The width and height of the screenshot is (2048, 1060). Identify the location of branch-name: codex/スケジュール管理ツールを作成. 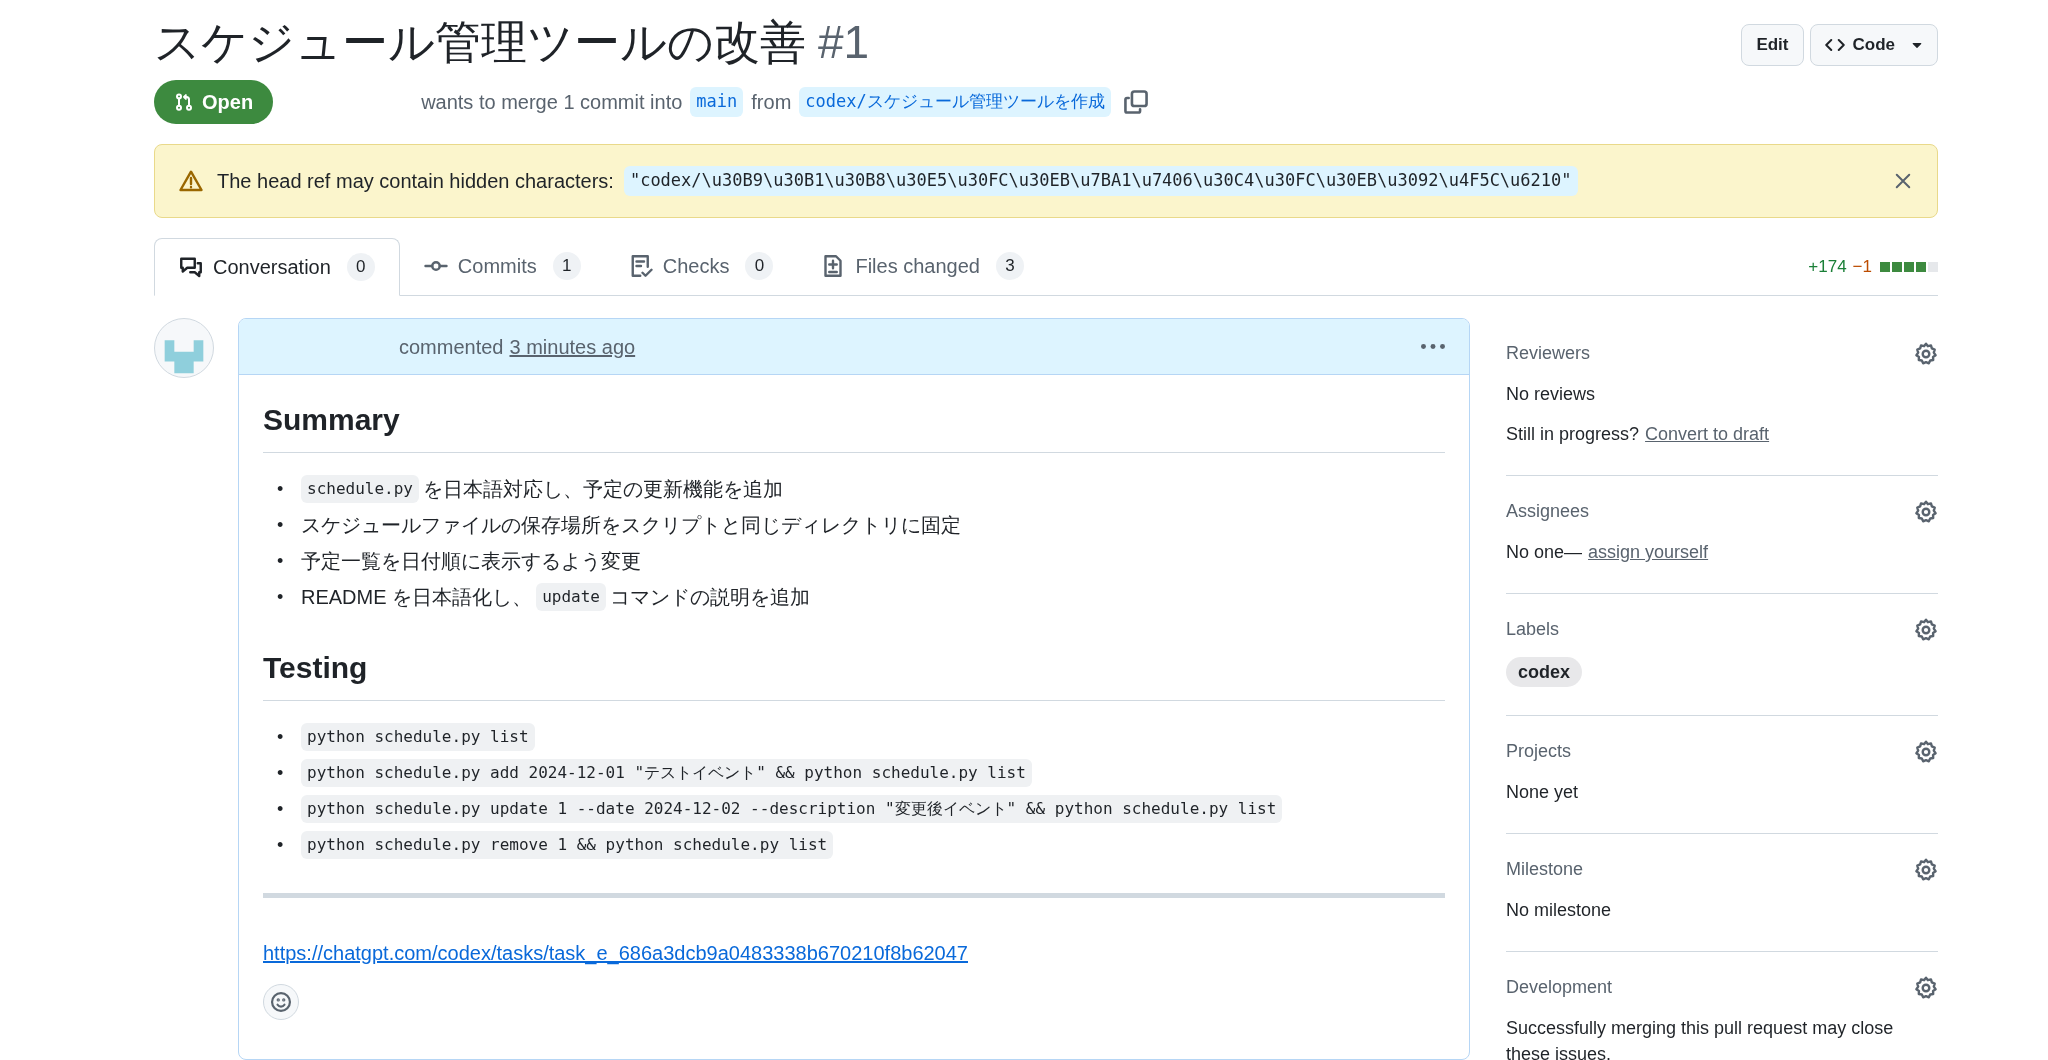
(955, 102).